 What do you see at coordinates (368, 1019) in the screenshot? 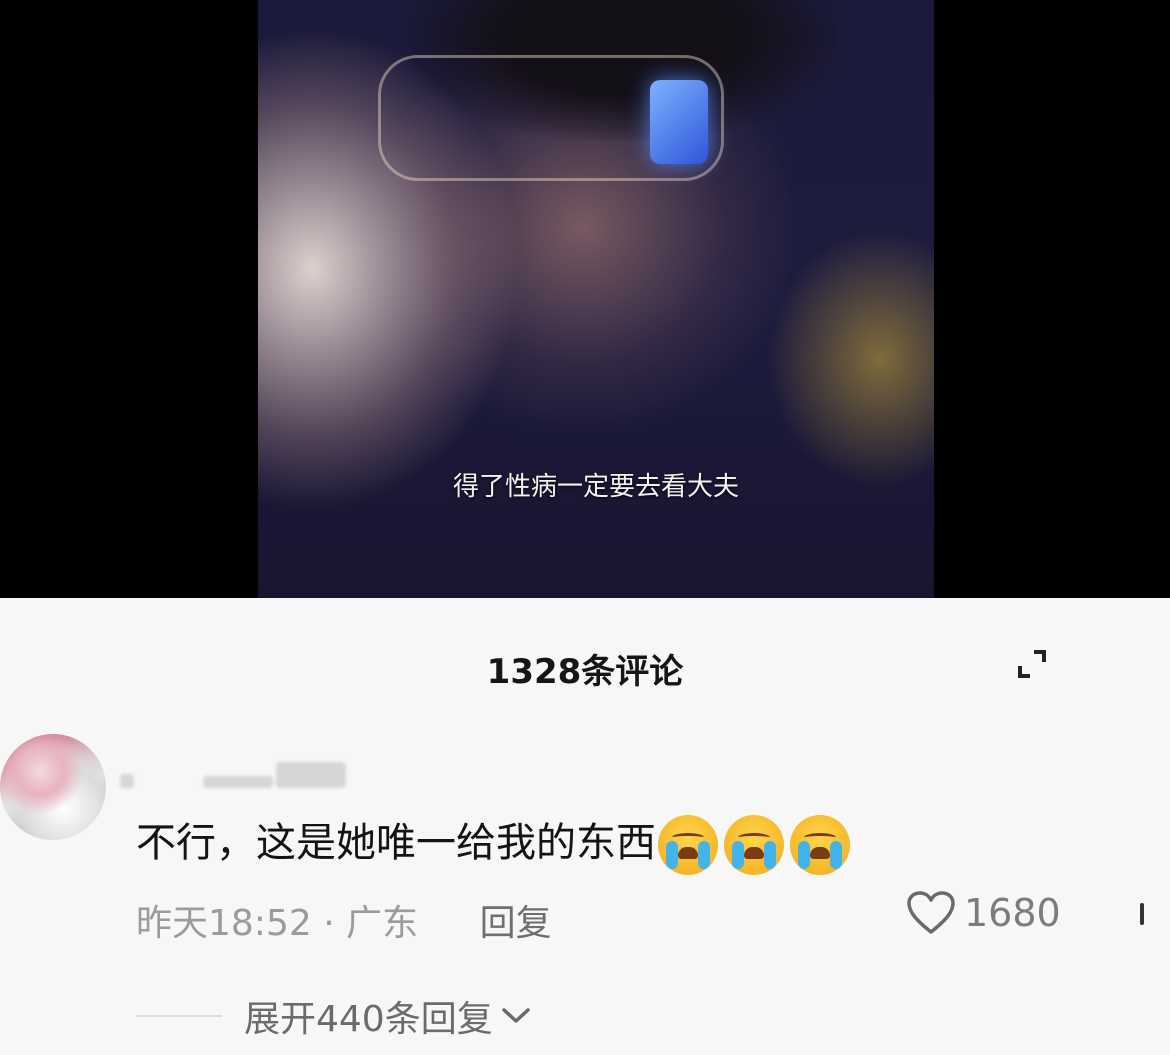
I see `expand-replies-label: 展开440条回复` at bounding box center [368, 1019].